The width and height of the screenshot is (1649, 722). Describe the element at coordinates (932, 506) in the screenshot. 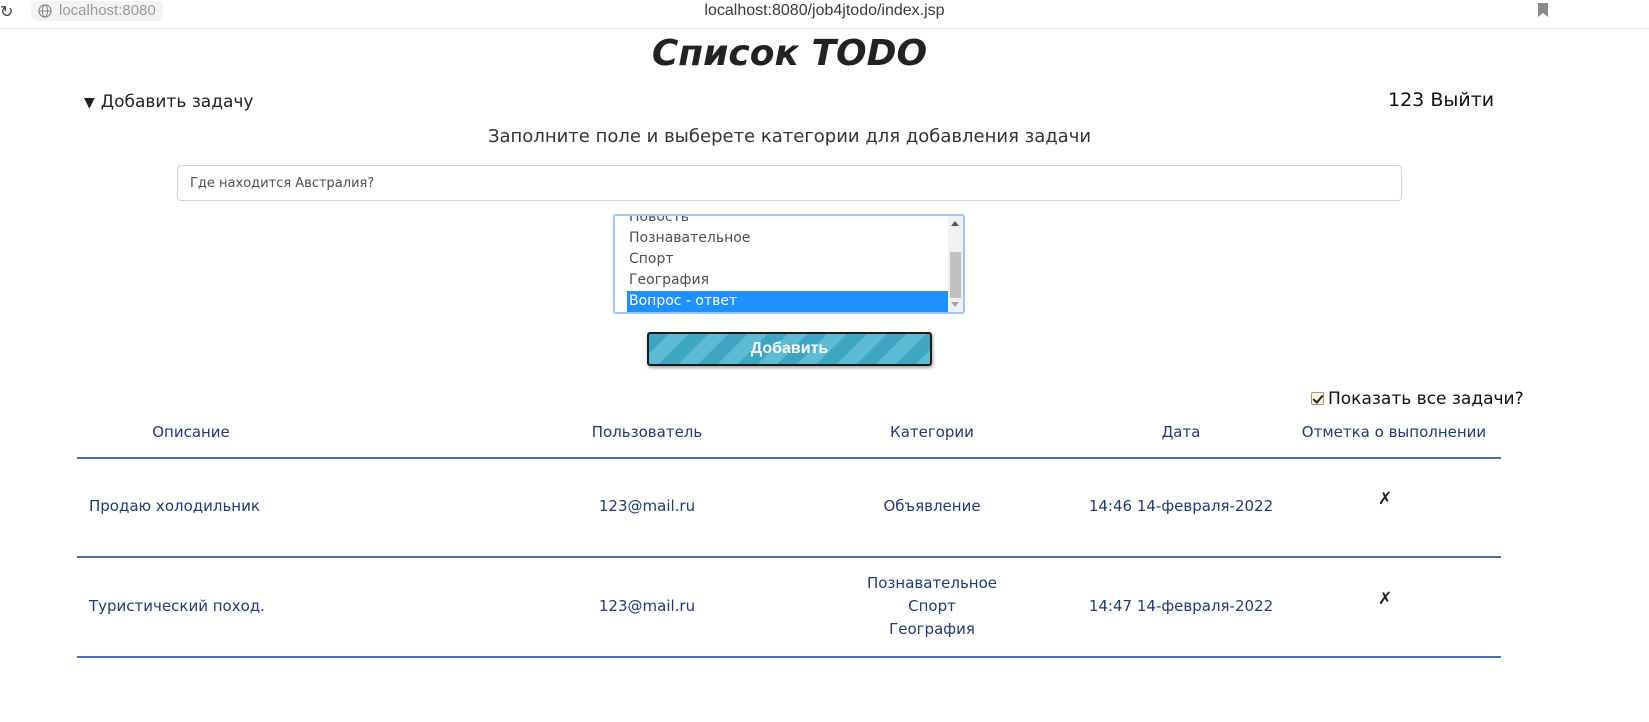

I see `cell-category: Объявление` at that location.